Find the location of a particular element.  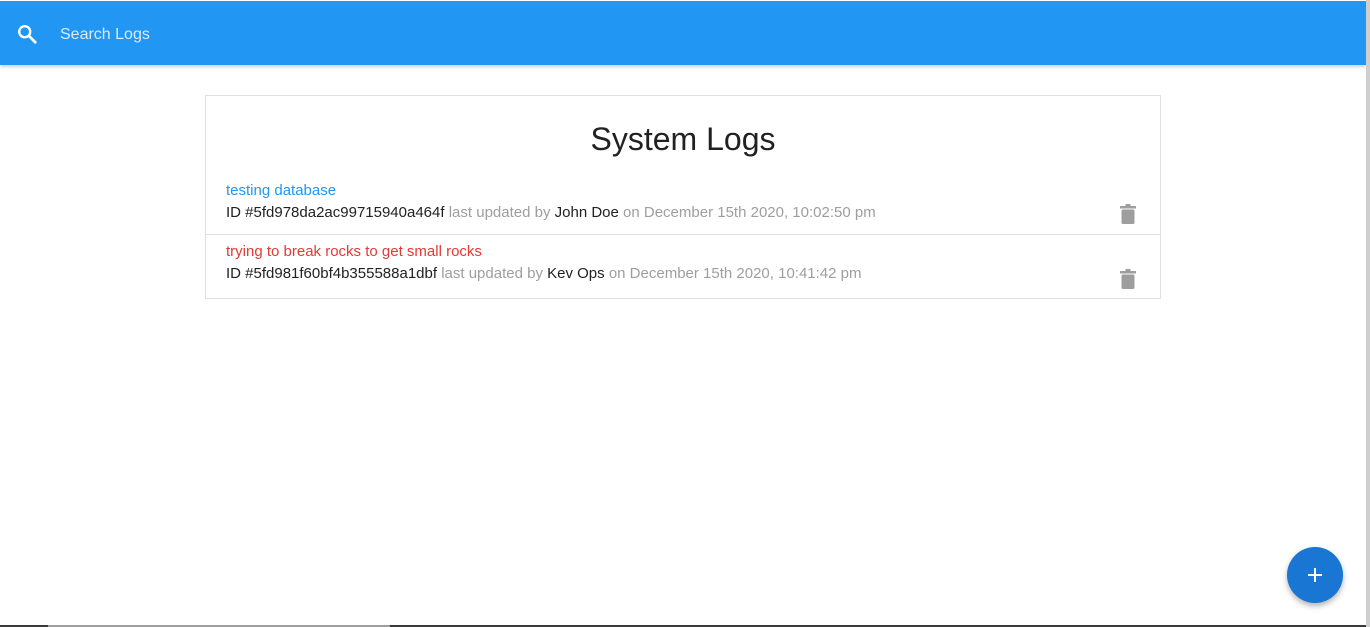

log-id: ID #5fd981f60bf4b355588a1dbf is located at coordinates (332, 273).